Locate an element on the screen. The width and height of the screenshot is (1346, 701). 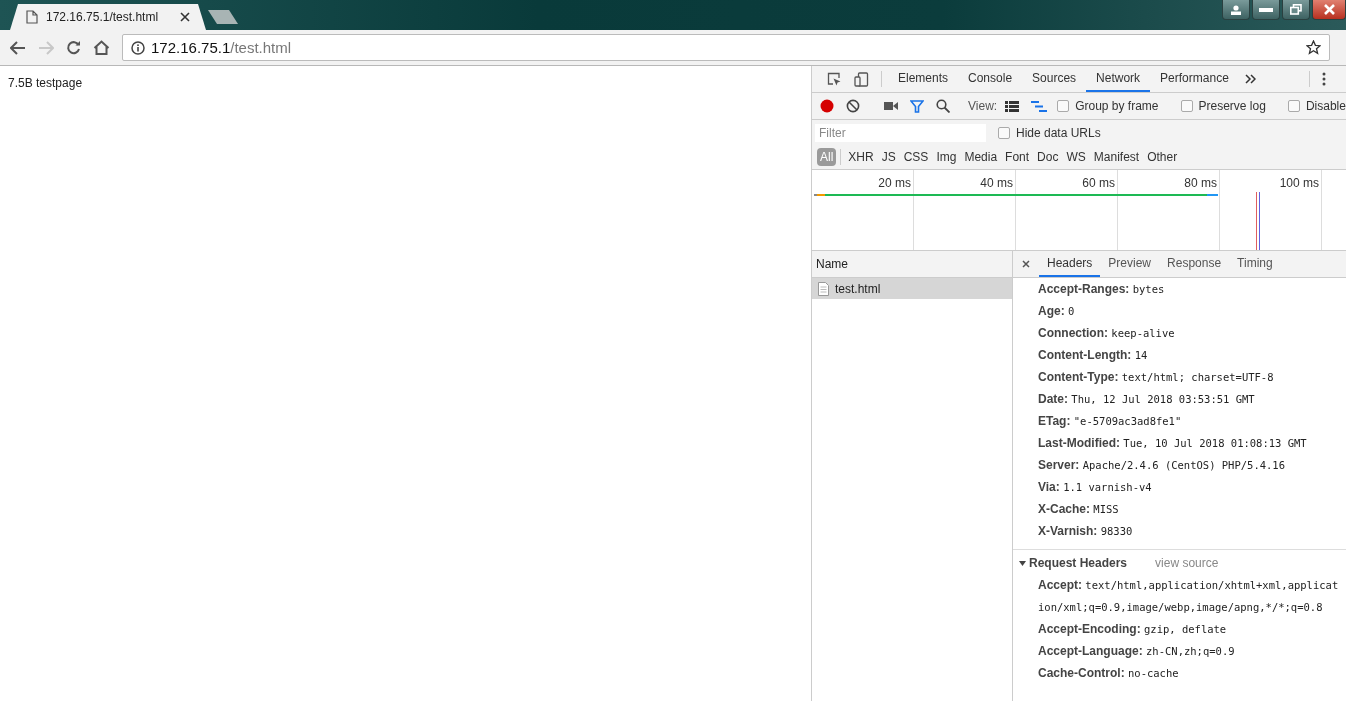
record-button is located at coordinates (827, 106).